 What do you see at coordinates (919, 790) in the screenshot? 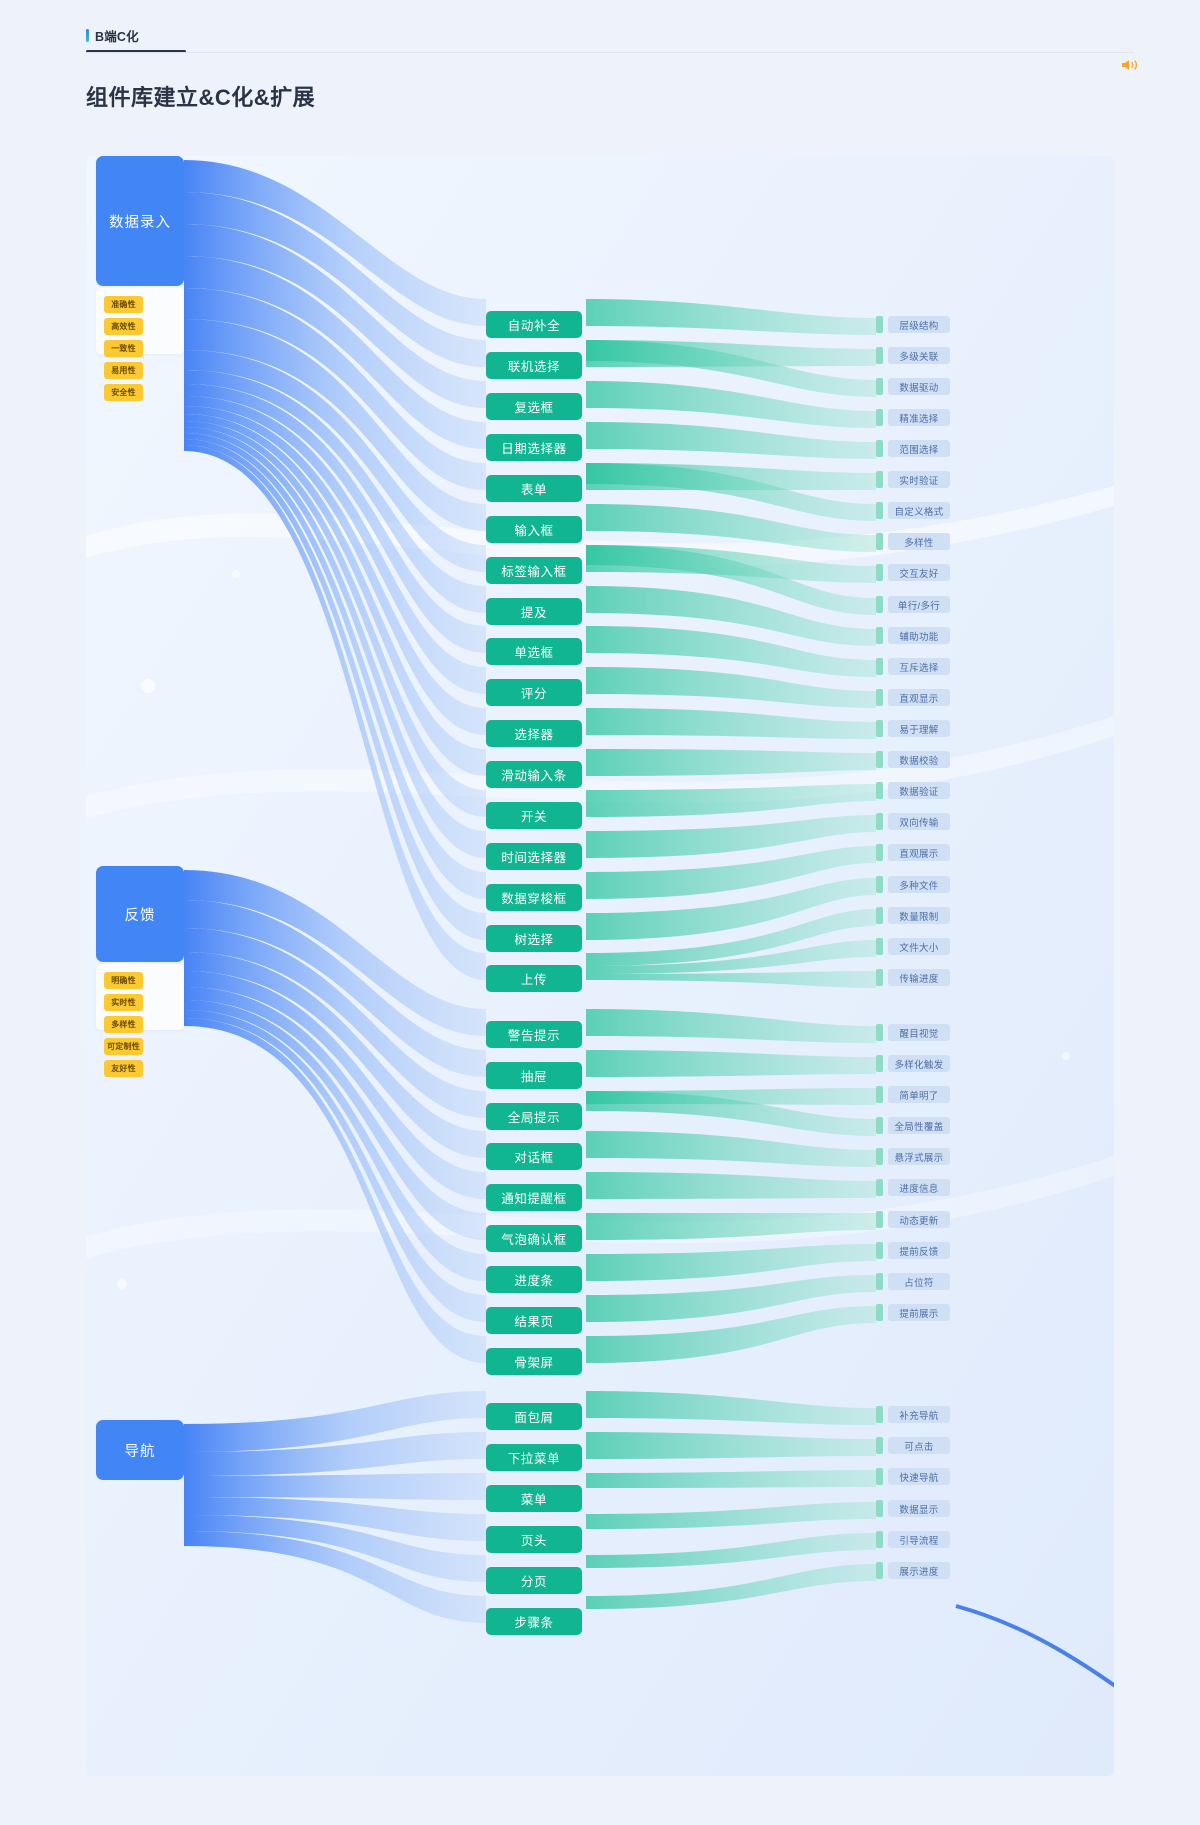
I see `attribute-node: 数据验证` at bounding box center [919, 790].